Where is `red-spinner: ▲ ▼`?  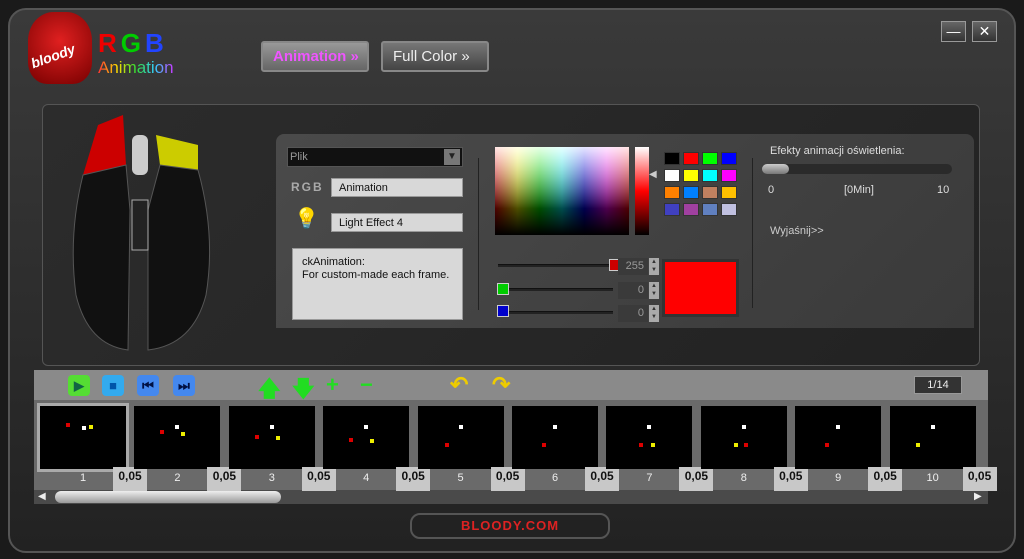 red-spinner: ▲ ▼ is located at coordinates (654, 266).